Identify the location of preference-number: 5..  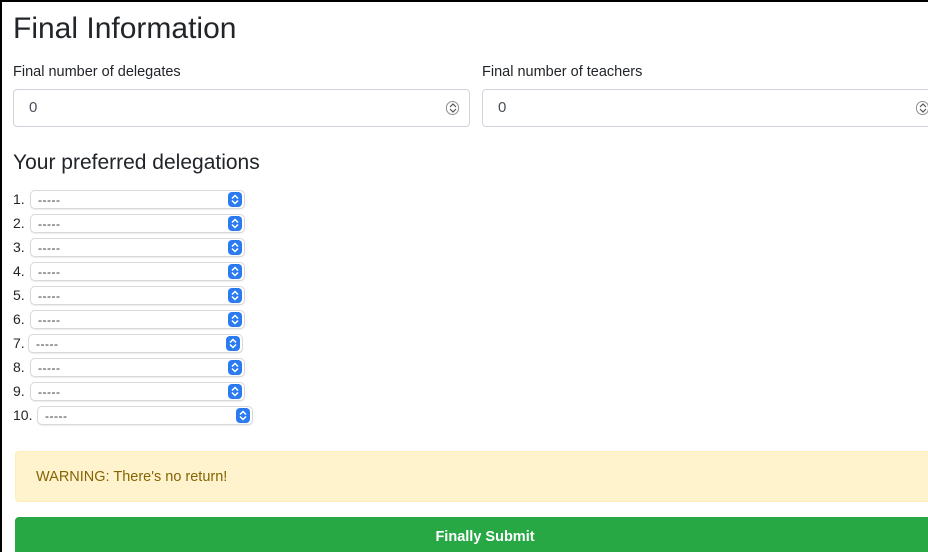
(19, 295).